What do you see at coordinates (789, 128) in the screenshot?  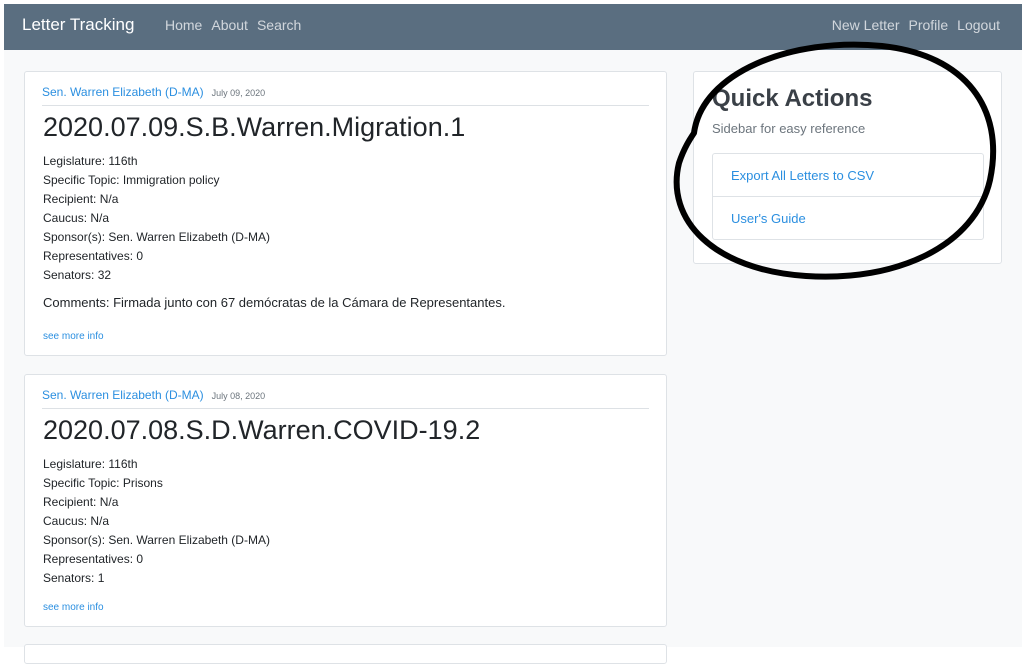 I see `quick-actions-subtitle: Sidebar for easy reference` at bounding box center [789, 128].